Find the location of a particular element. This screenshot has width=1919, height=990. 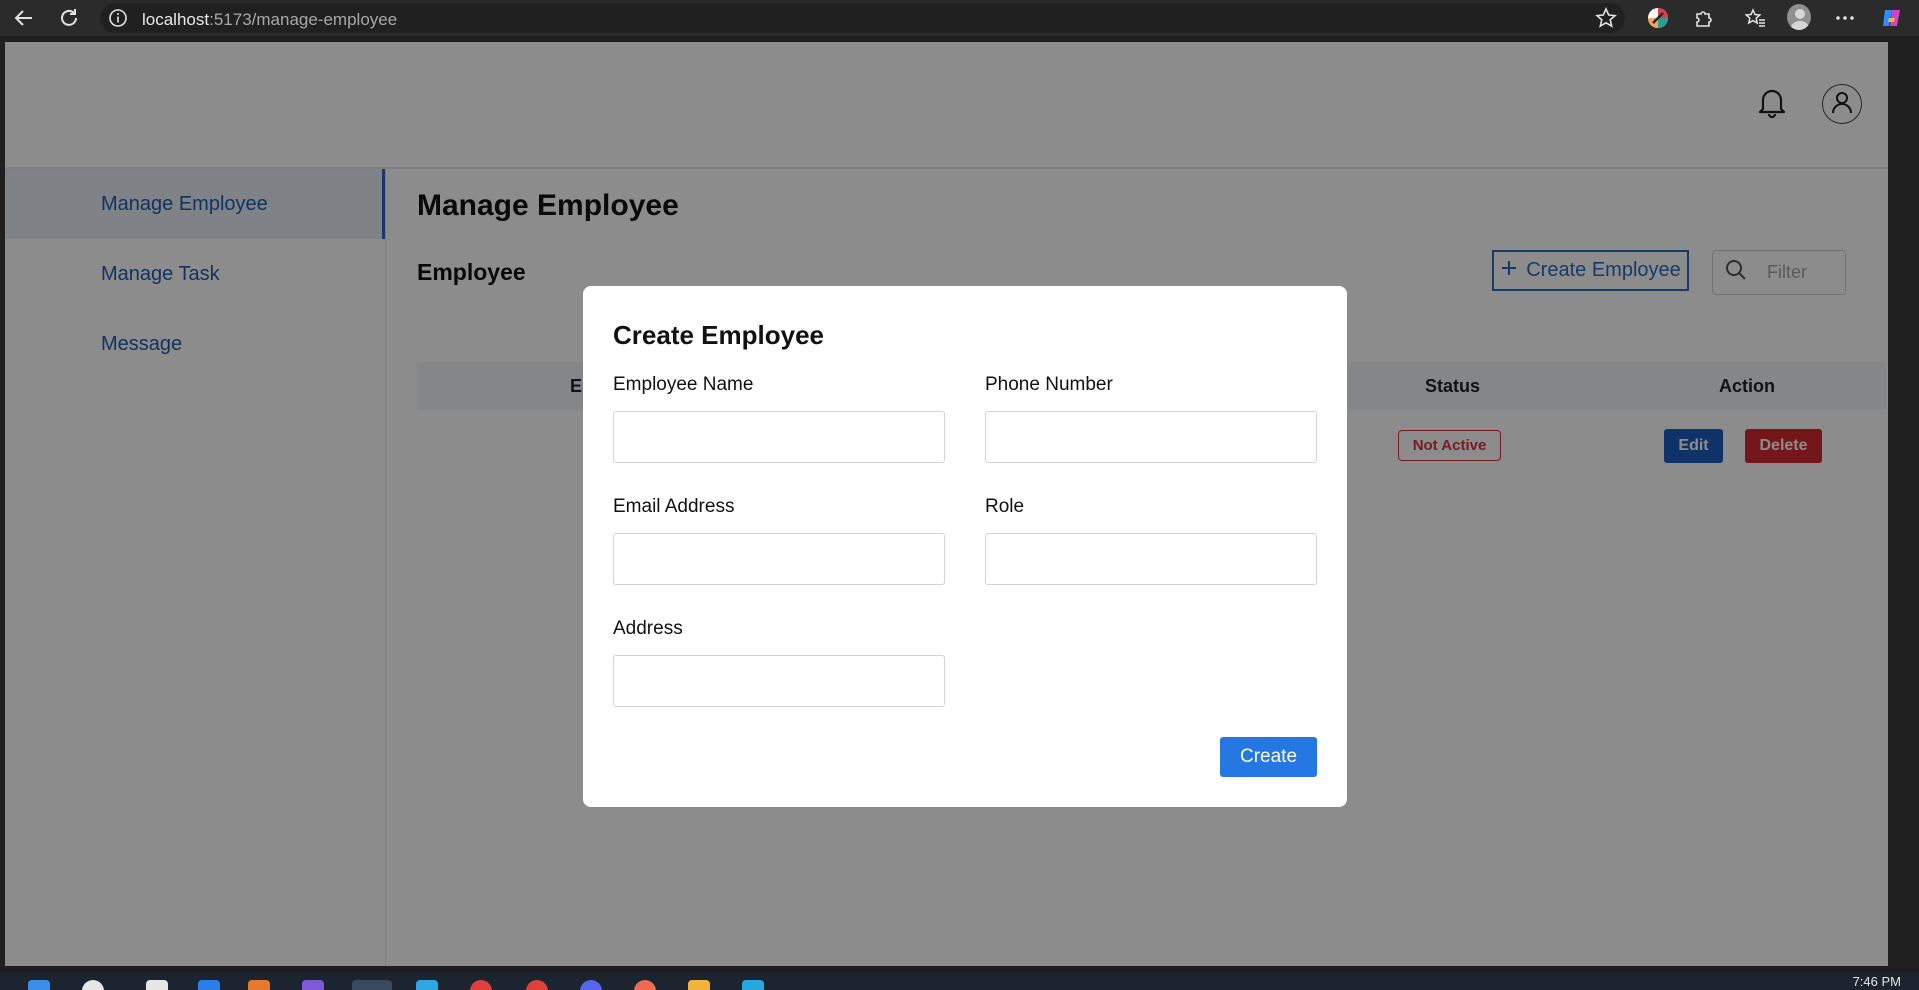

employee-name-field is located at coordinates (779, 437).